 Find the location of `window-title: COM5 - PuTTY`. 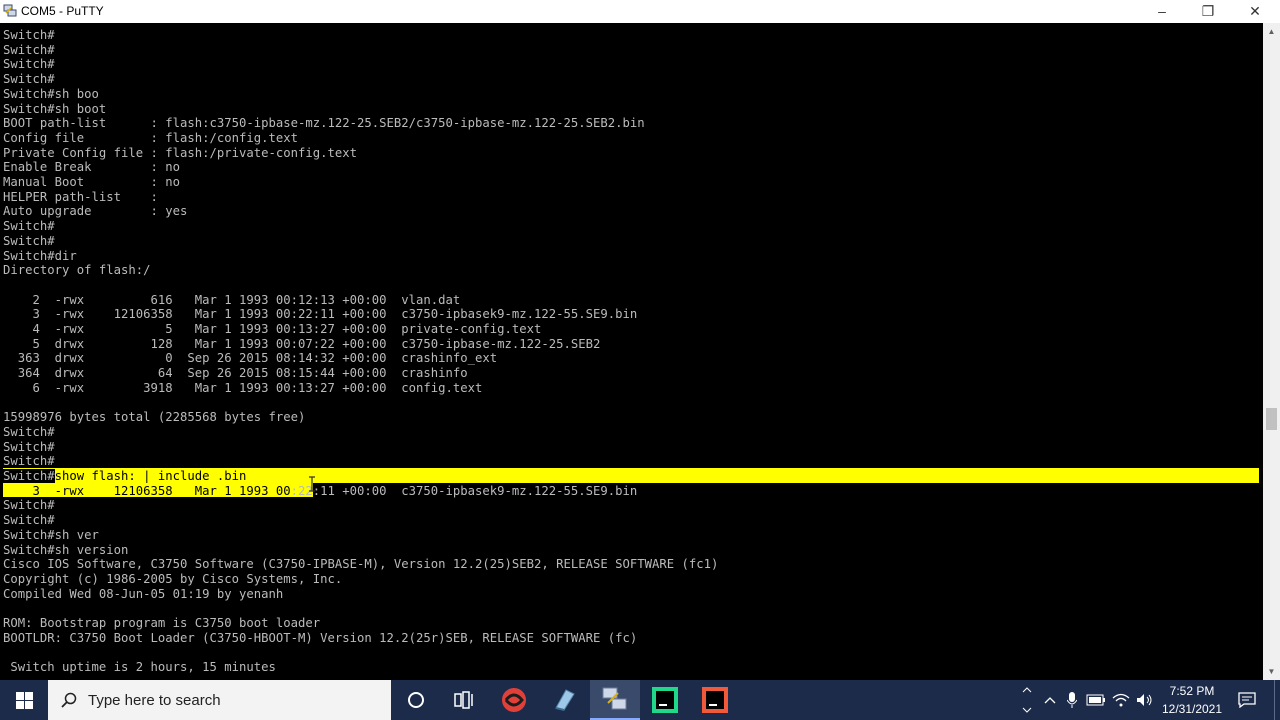

window-title: COM5 - PuTTY is located at coordinates (62, 11).